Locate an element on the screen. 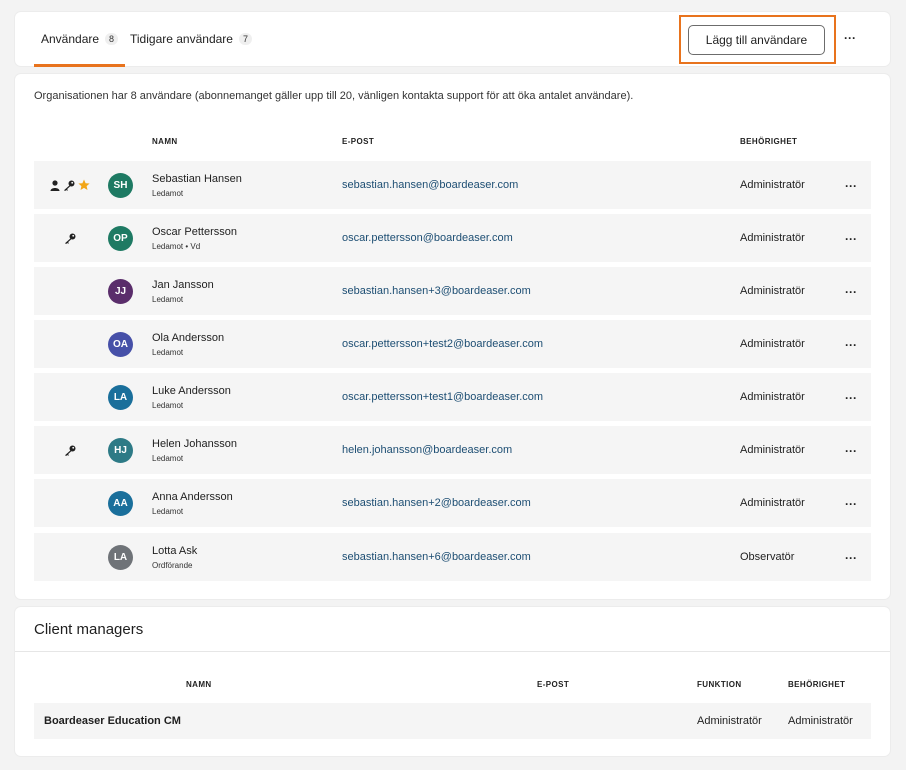  cm-column-header-name: NAMN is located at coordinates (199, 684).